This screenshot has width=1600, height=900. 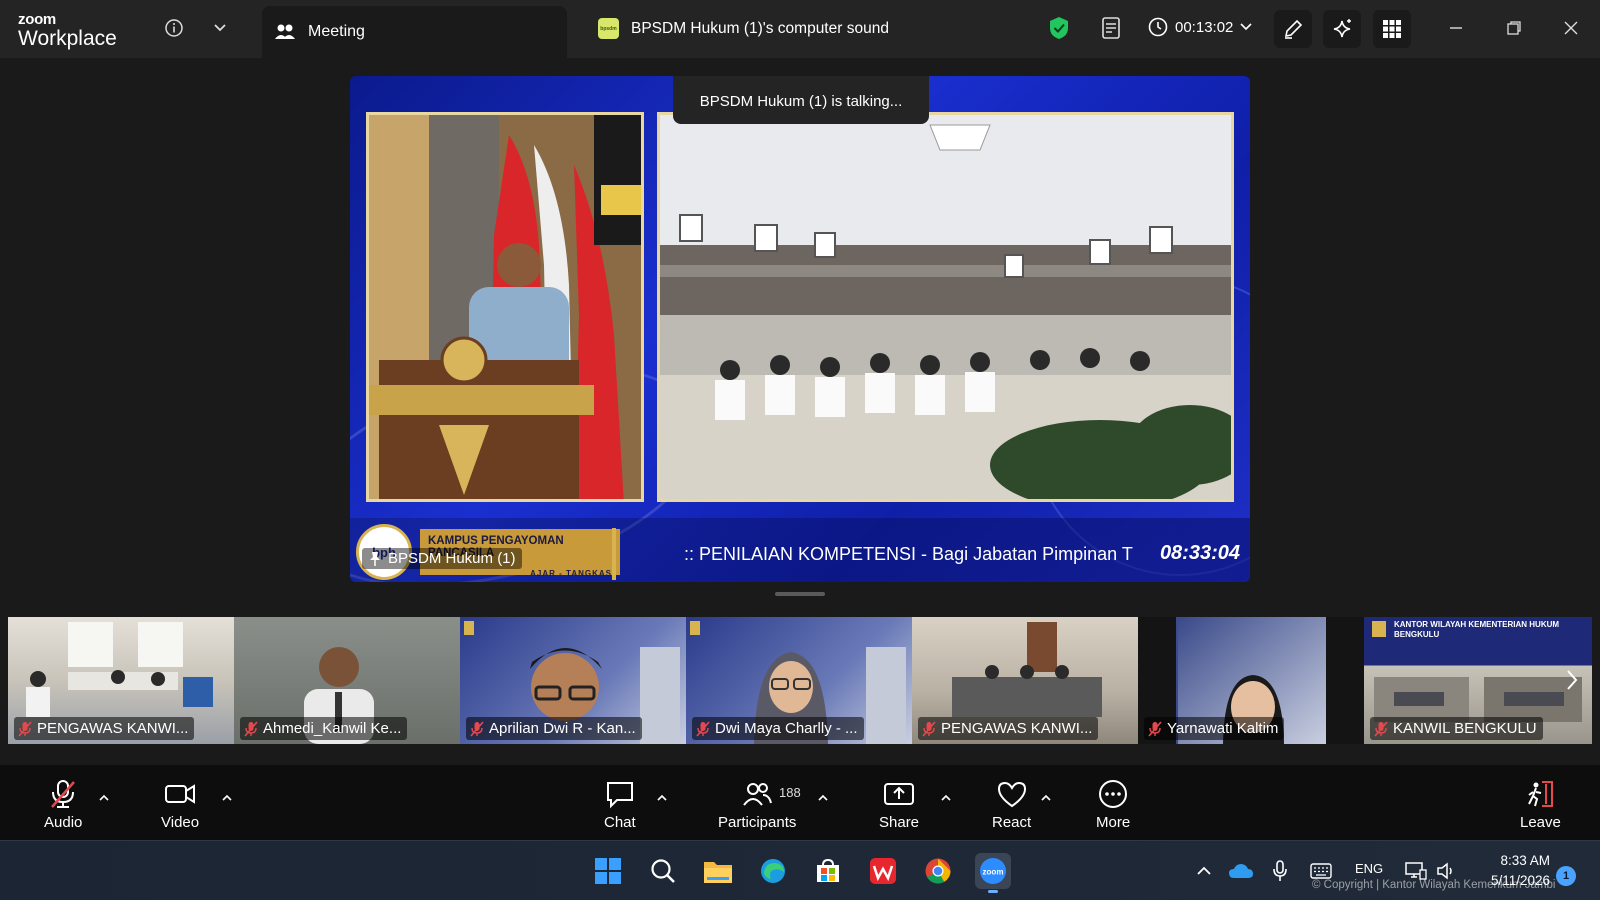 What do you see at coordinates (662, 797) in the screenshot?
I see `chat-options-caret` at bounding box center [662, 797].